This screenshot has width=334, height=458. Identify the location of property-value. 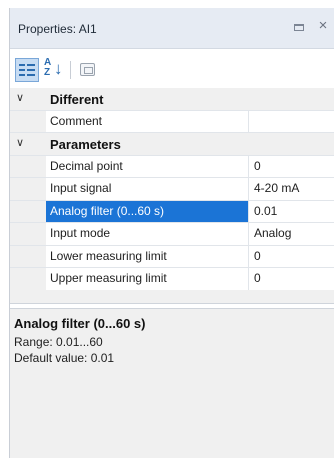
(292, 122).